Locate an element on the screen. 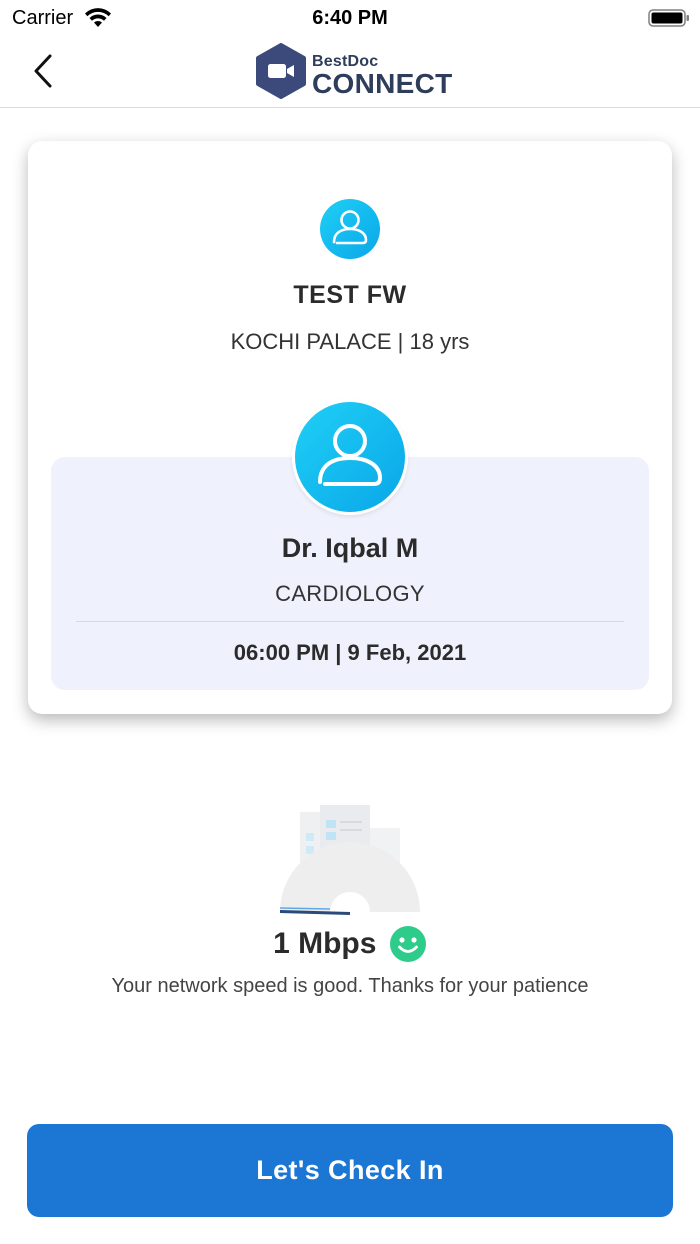  doctor-avatar is located at coordinates (350, 457).